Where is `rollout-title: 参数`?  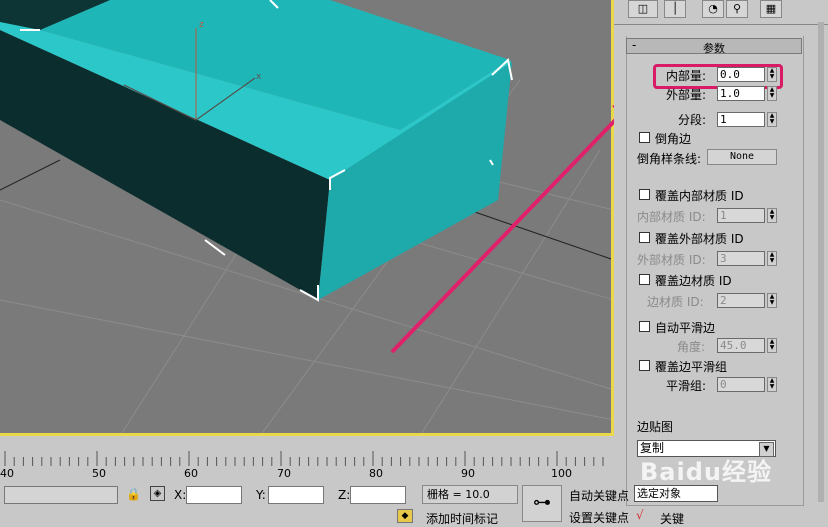
rollout-title: 参数 is located at coordinates (714, 48).